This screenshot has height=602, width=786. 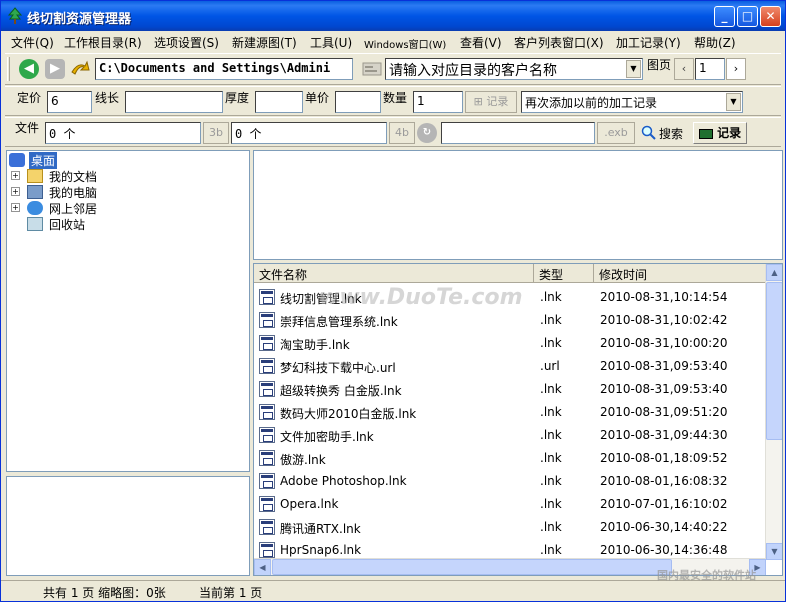 I want to click on file-name: 文件加密助手.lnk, so click(x=327, y=437).